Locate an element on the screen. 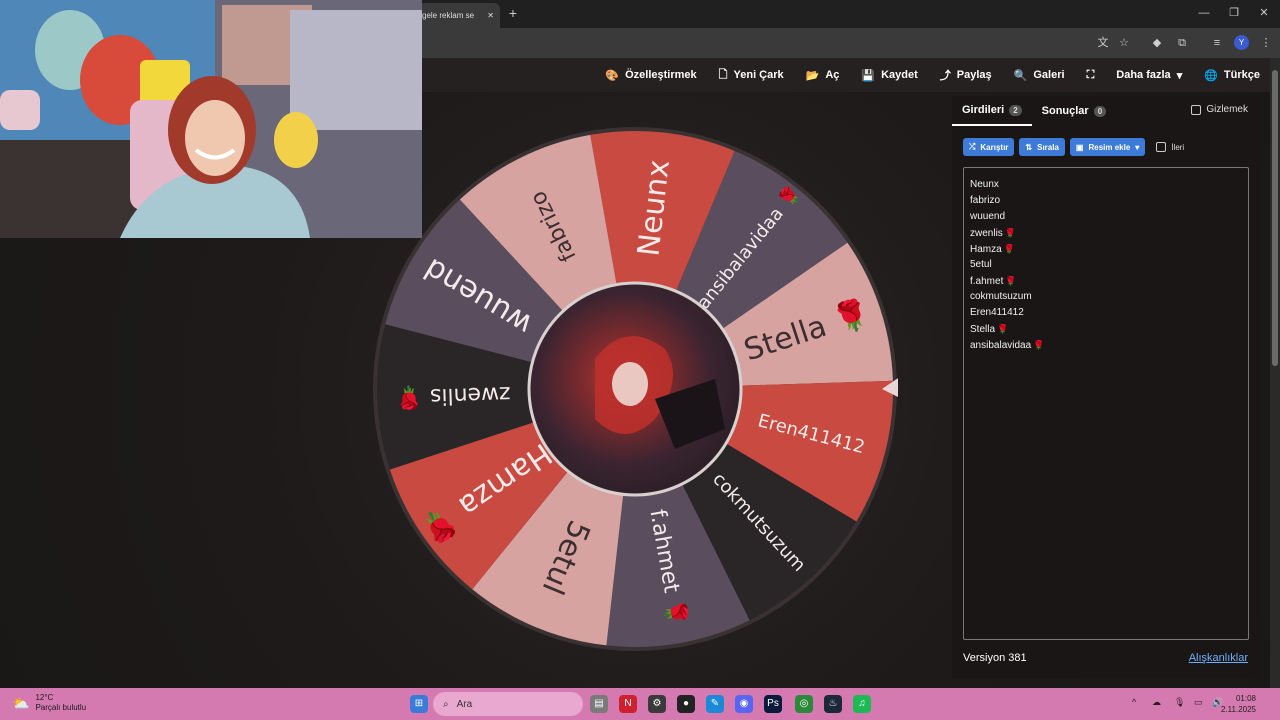 The height and width of the screenshot is (720, 1280). entry-line: f.ahmet 🌹 is located at coordinates (1106, 281).